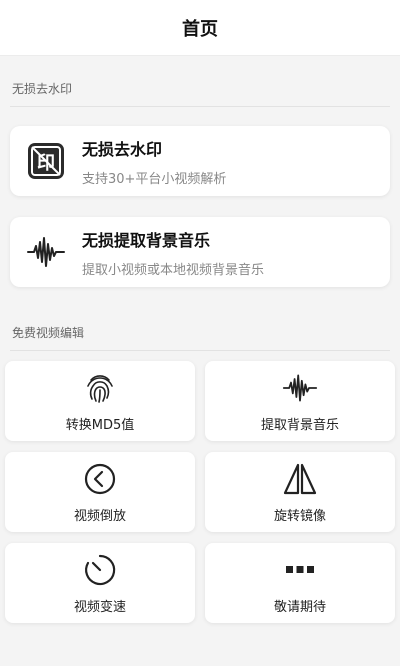 This screenshot has height=666, width=400. What do you see at coordinates (99, 607) in the screenshot?
I see `tool-label: 视频变速` at bounding box center [99, 607].